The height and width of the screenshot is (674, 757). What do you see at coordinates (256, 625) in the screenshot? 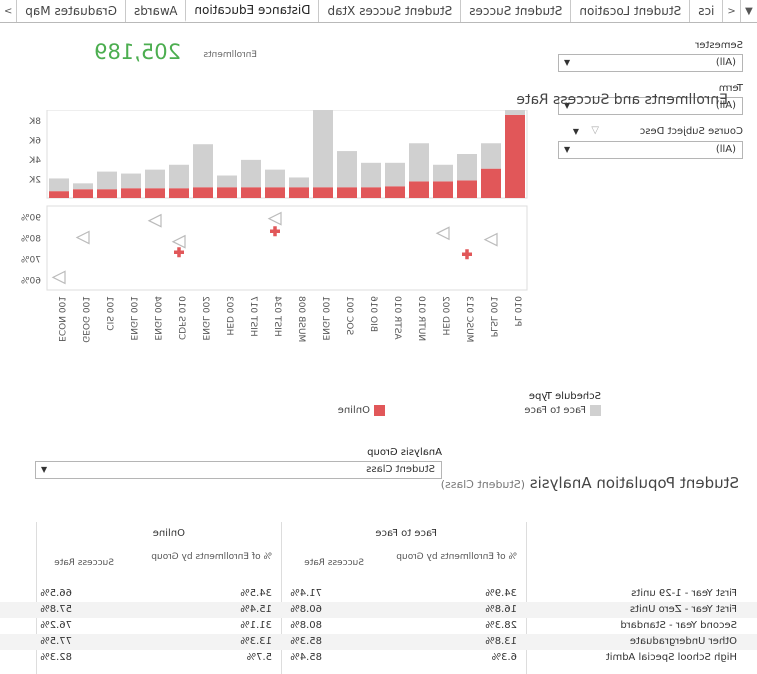
I see `cell: 31.1%` at bounding box center [256, 625].